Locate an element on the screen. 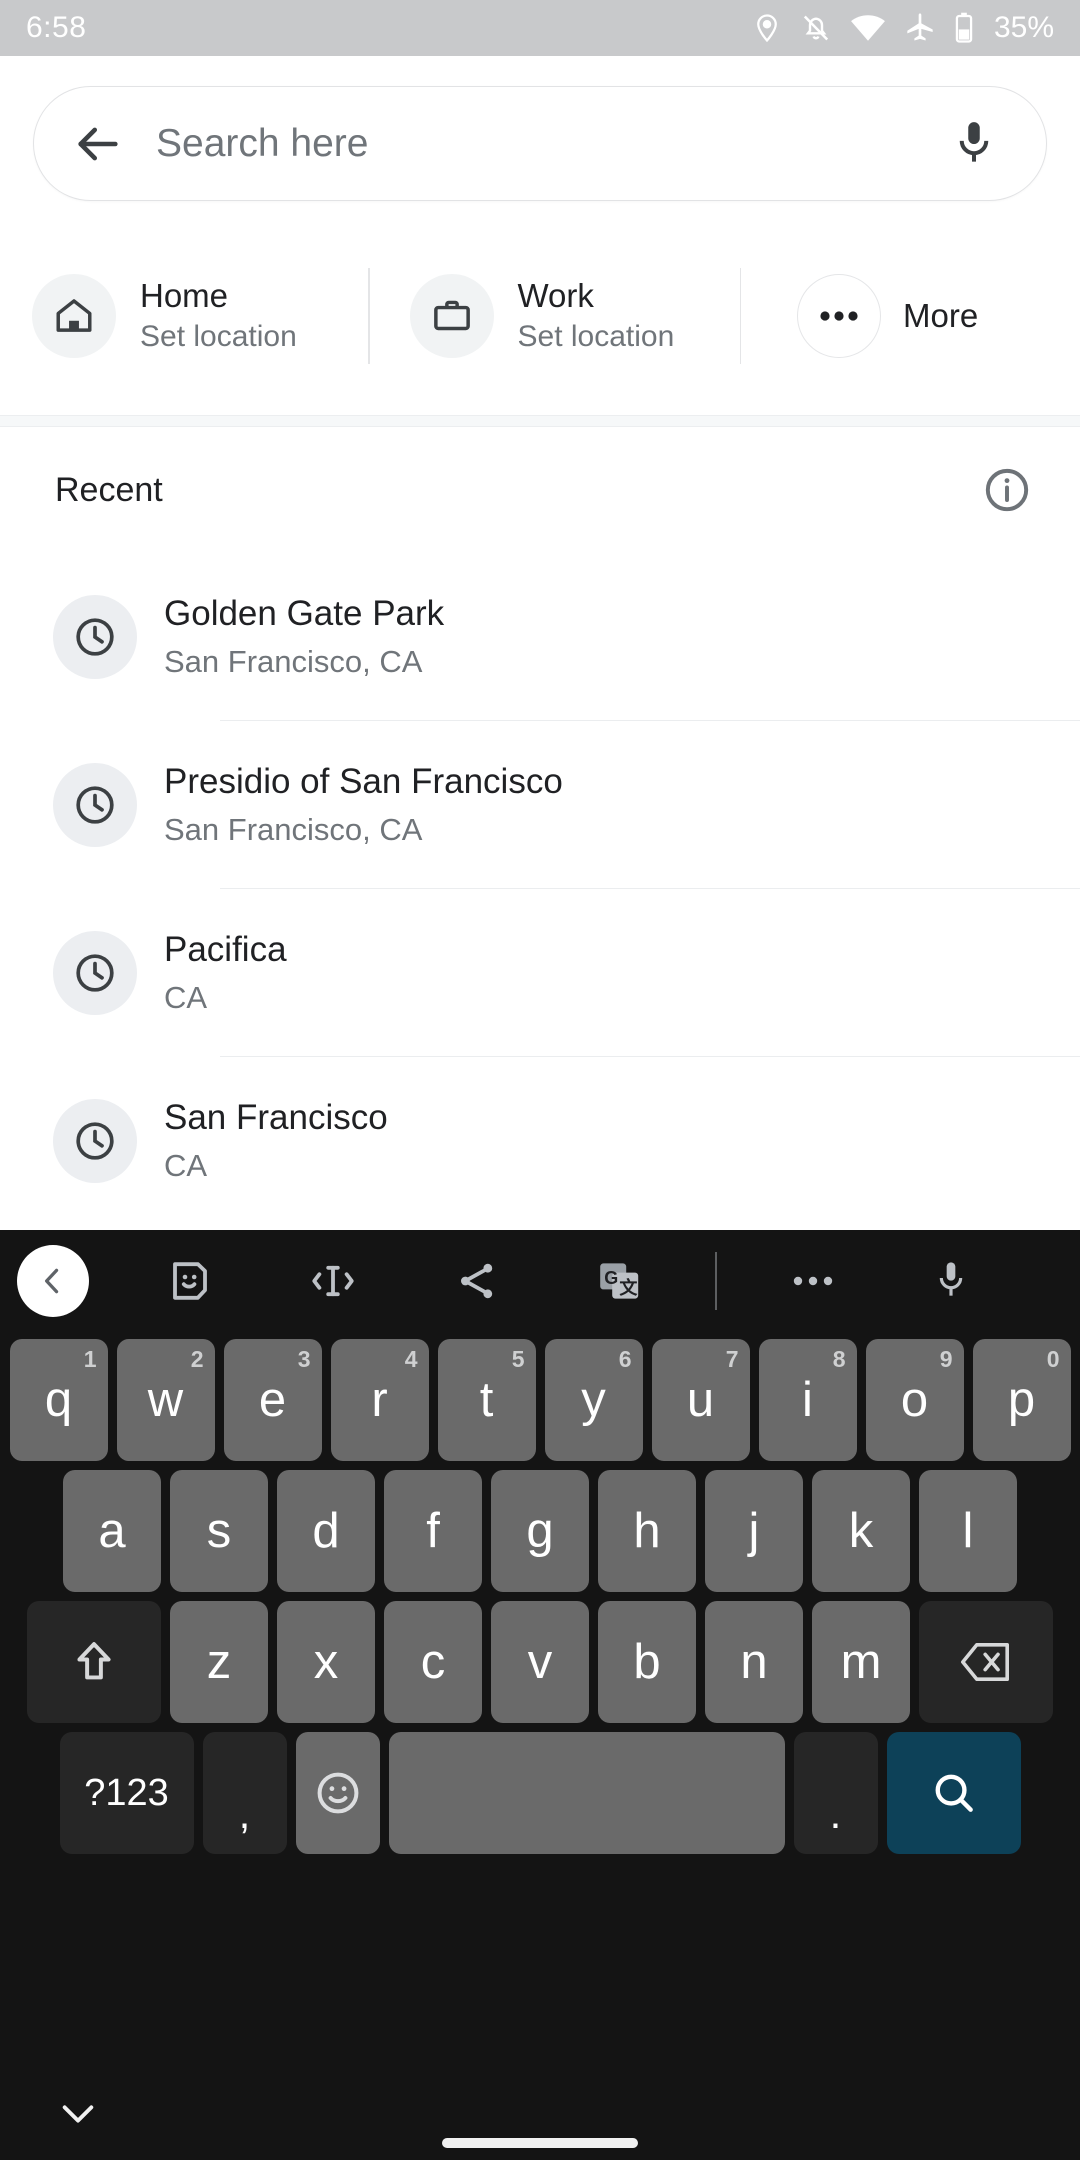  key-m-label: m is located at coordinates (861, 1662).